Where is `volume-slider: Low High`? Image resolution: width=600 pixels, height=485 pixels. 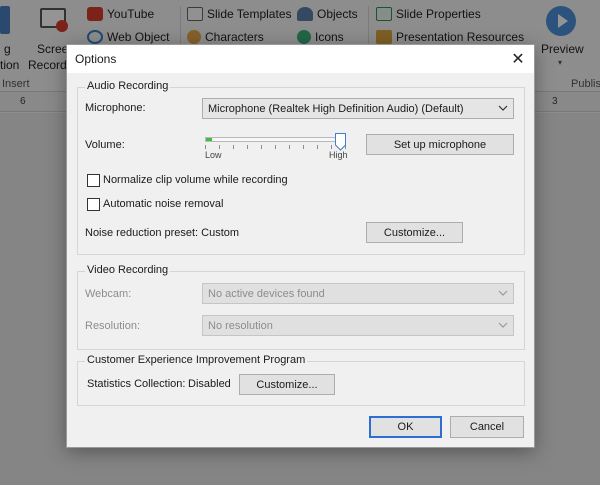 volume-slider: Low High is located at coordinates (278, 147).